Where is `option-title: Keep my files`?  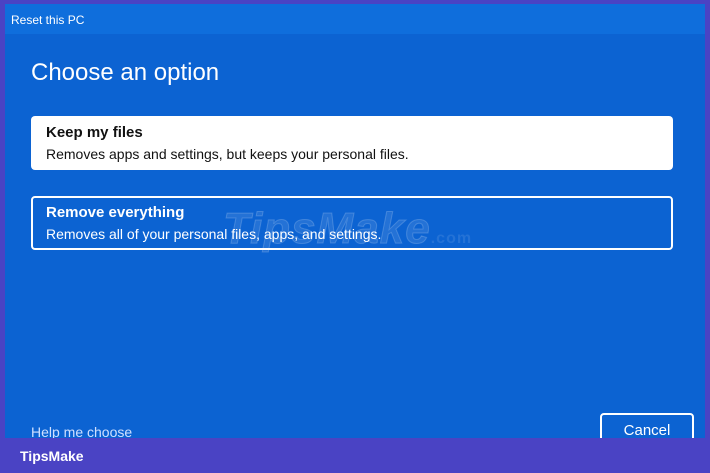 option-title: Keep my files is located at coordinates (94, 132).